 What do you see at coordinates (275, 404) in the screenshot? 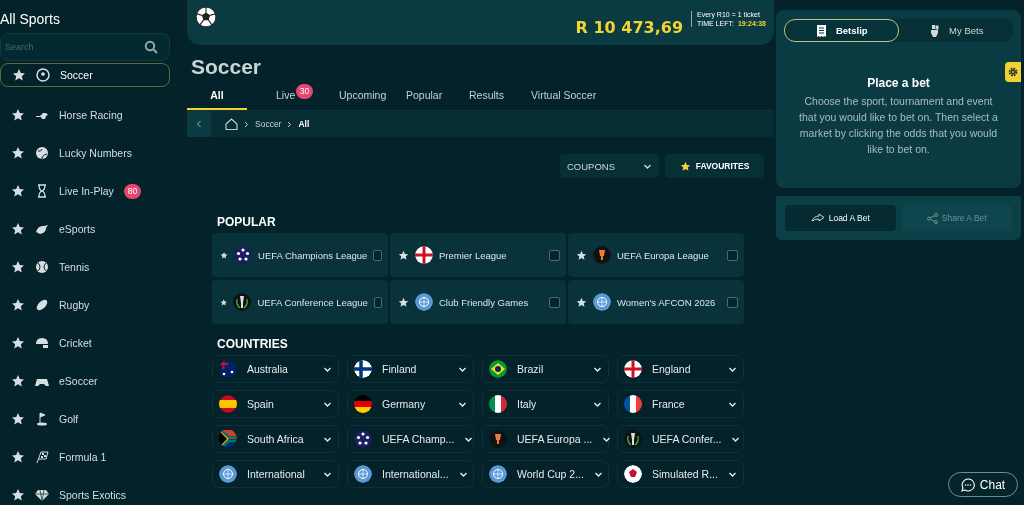
I see `country-dropdown: Spain` at bounding box center [275, 404].